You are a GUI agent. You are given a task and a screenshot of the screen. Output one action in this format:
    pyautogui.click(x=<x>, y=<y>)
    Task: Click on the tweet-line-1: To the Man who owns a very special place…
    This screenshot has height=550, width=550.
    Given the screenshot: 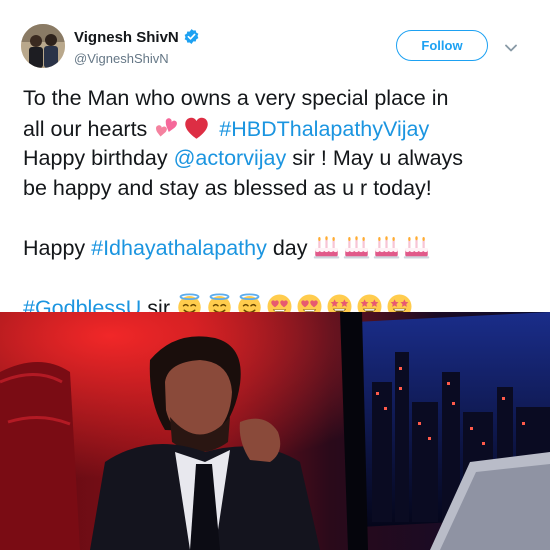 What is the action you would take?
    pyautogui.click(x=236, y=98)
    